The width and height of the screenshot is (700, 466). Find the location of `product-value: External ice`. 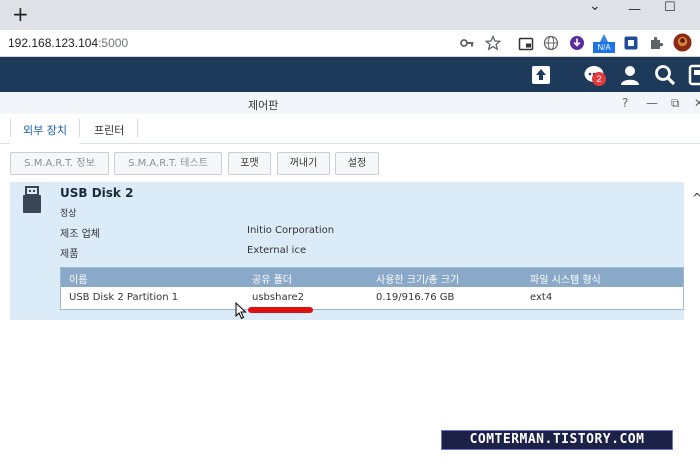

product-value: External ice is located at coordinates (277, 250).